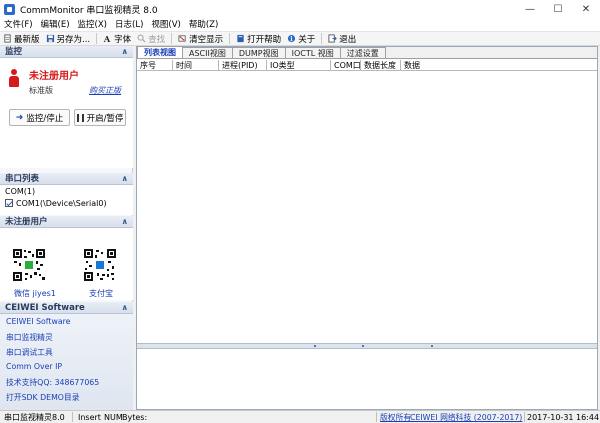 This screenshot has width=600, height=423. Describe the element at coordinates (107, 38) in the screenshot. I see `svg-text: A` at that location.